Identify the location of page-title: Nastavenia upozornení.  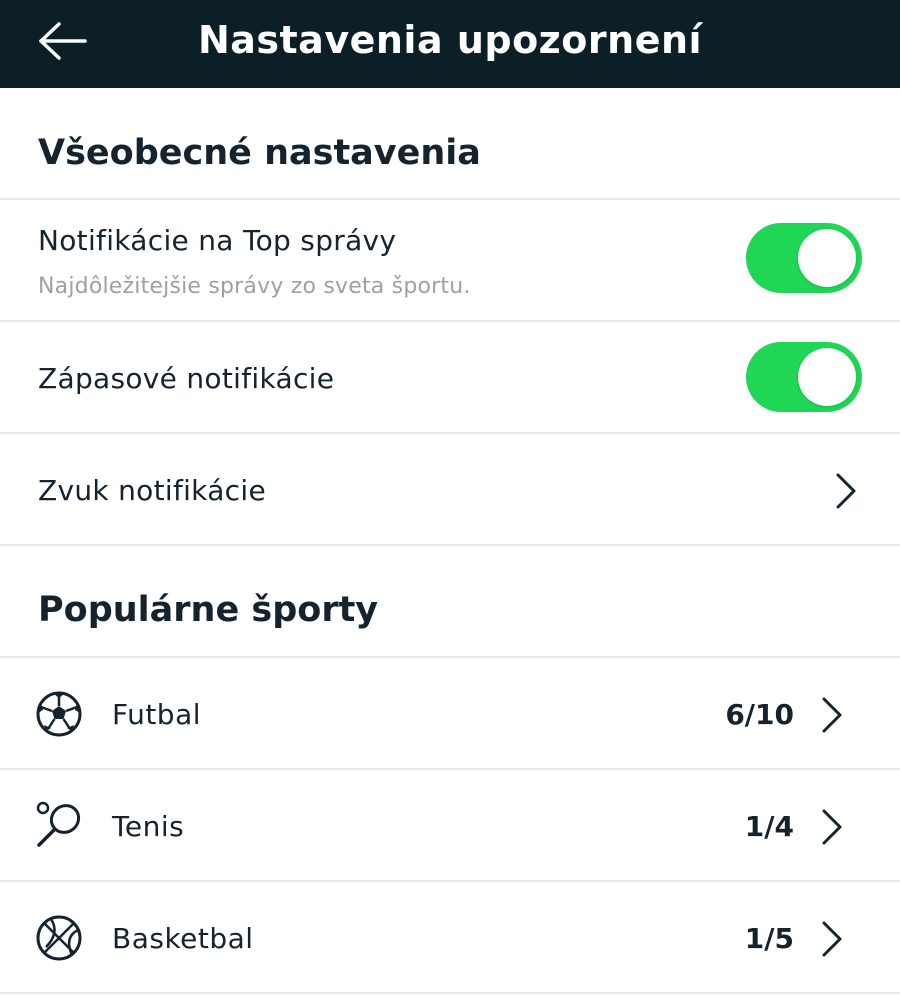
(450, 40).